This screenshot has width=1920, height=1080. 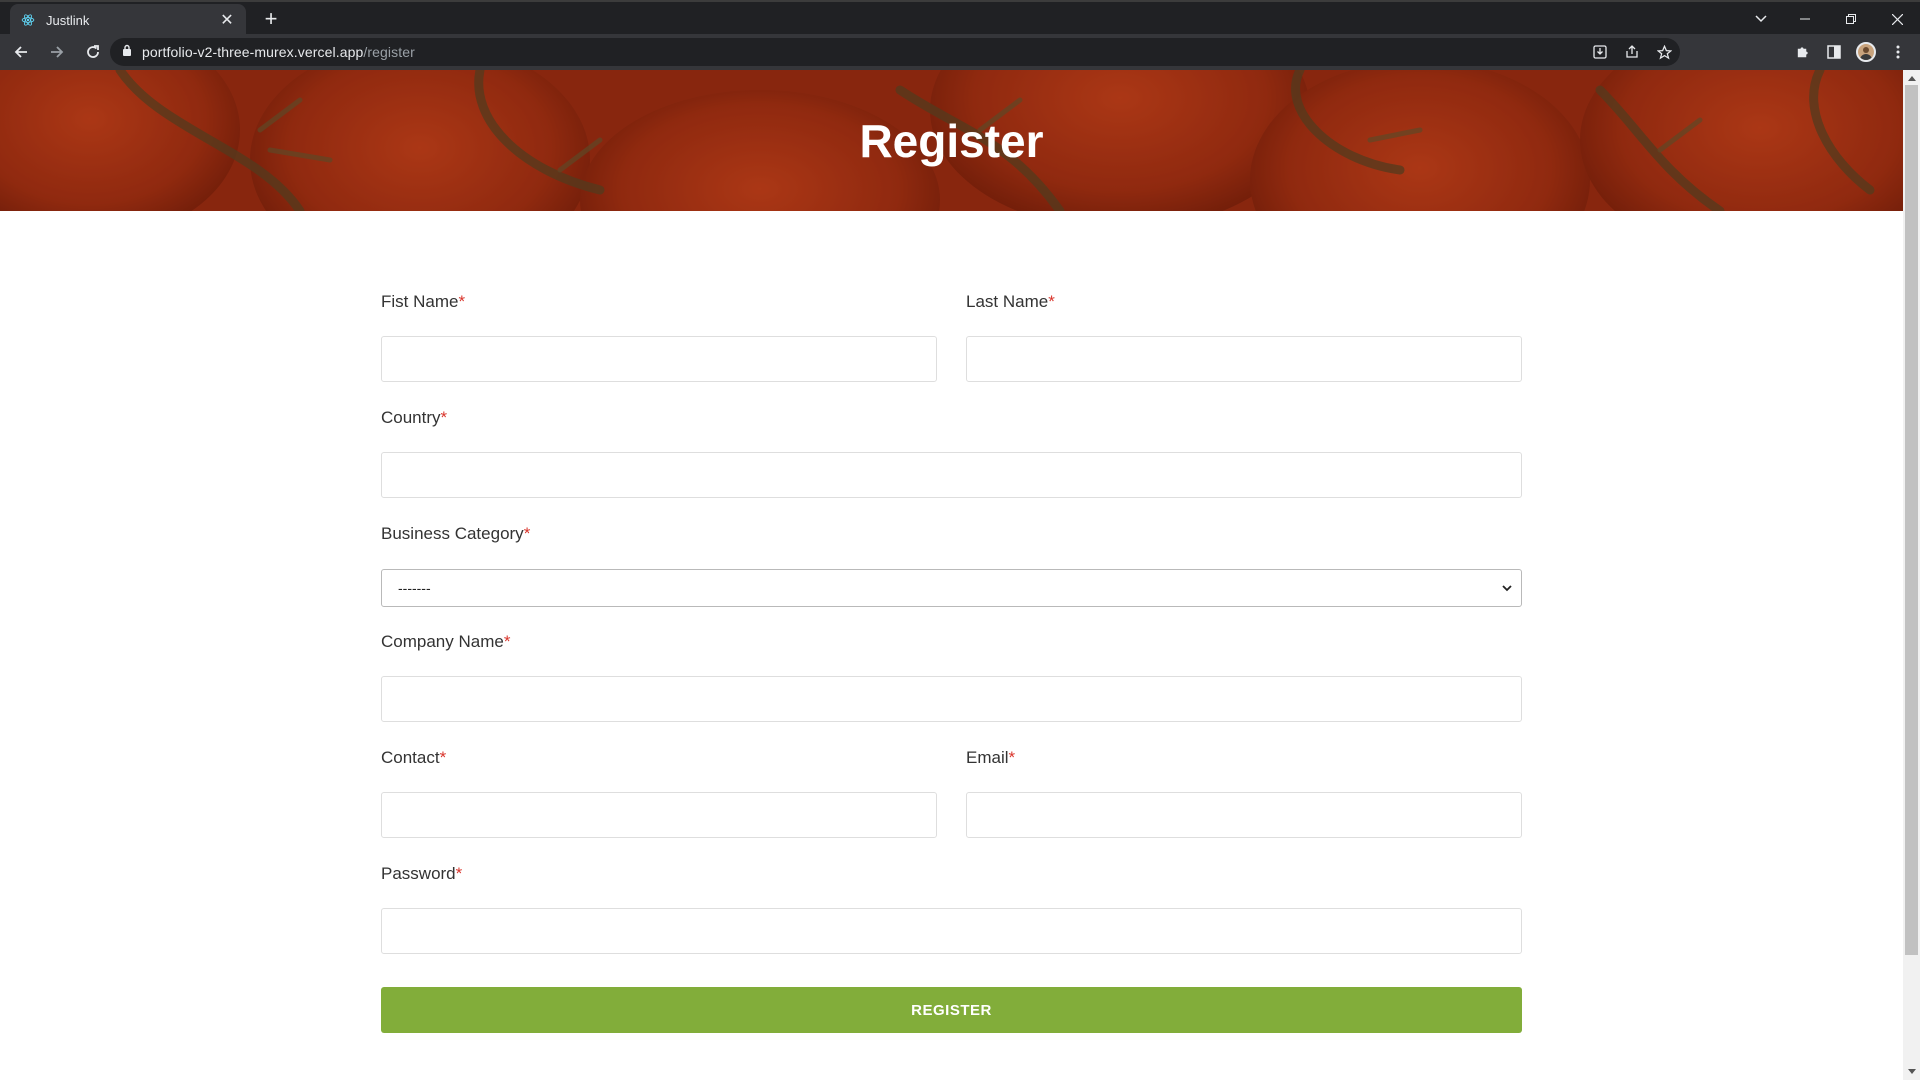 I want to click on chevron-down-icon, so click(x=1507, y=589).